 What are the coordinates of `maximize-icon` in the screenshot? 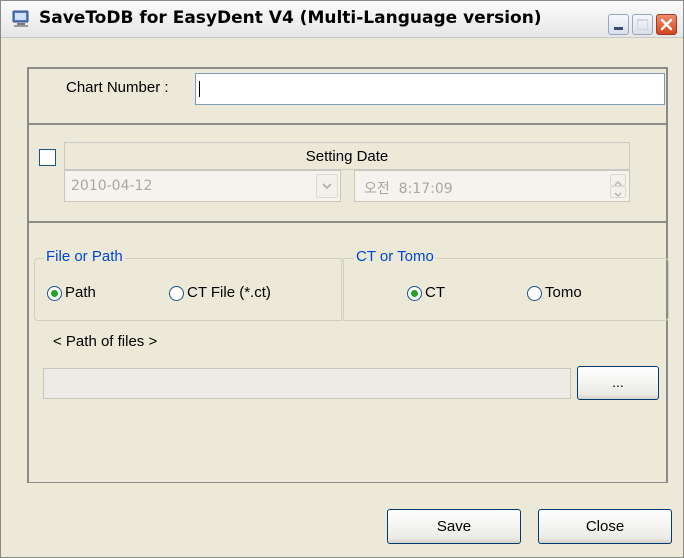 It's located at (642, 24).